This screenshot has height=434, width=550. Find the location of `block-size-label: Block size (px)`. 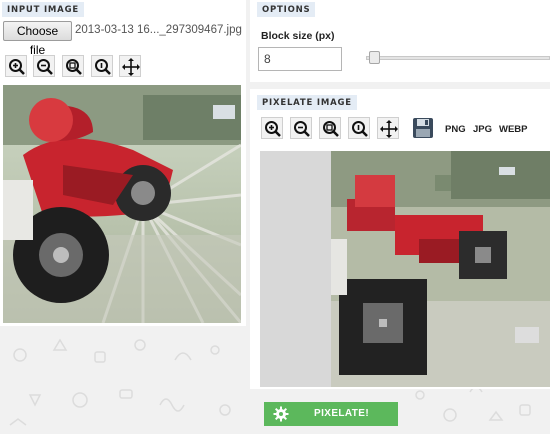

block-size-label: Block size (px) is located at coordinates (298, 36).